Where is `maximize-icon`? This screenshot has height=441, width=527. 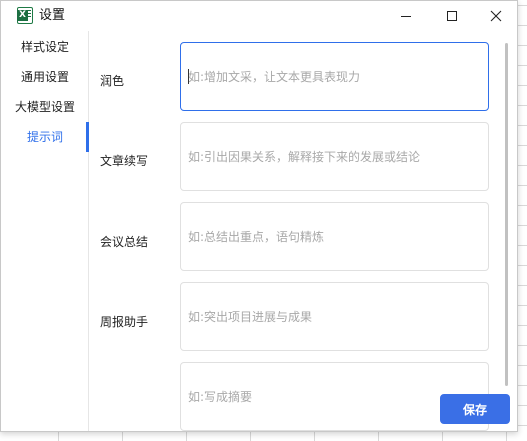 maximize-icon is located at coordinates (452, 16).